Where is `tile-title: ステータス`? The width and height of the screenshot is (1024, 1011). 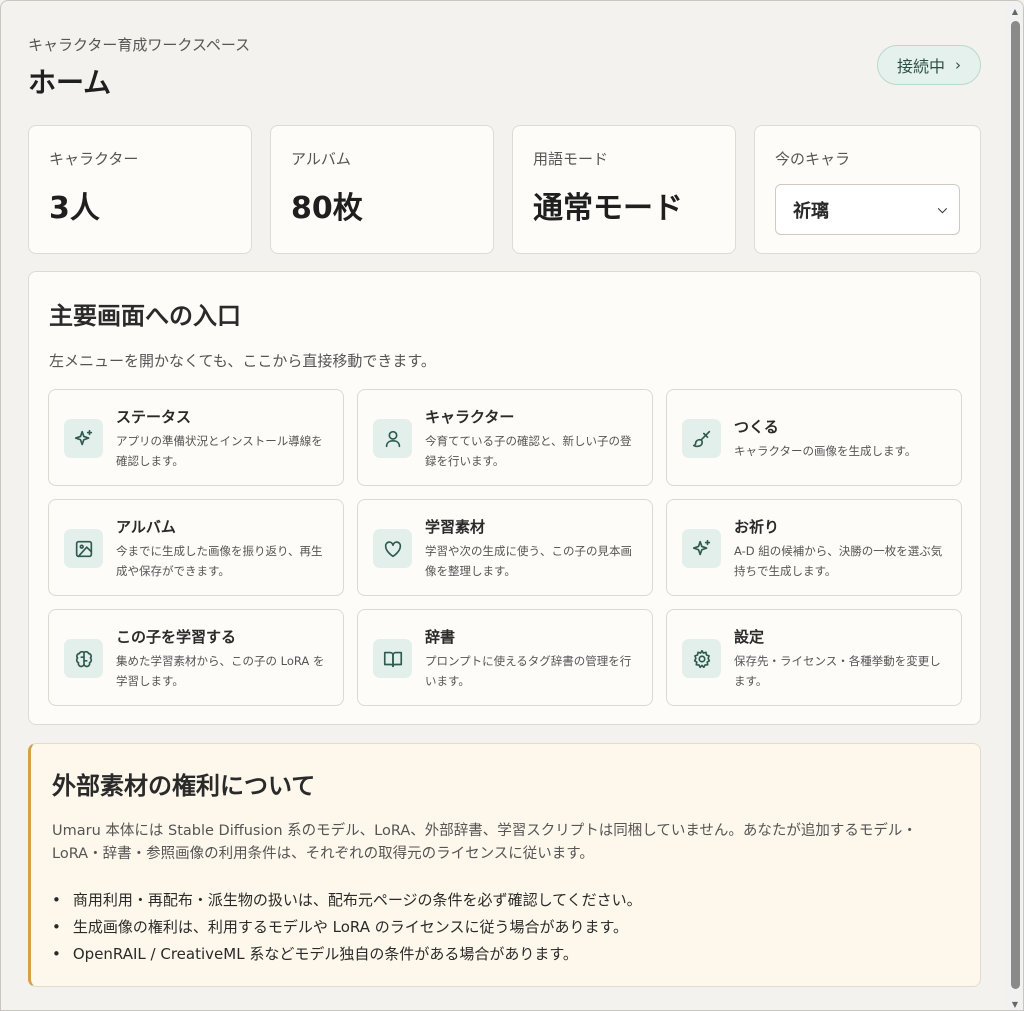
tile-title: ステータス is located at coordinates (154, 417).